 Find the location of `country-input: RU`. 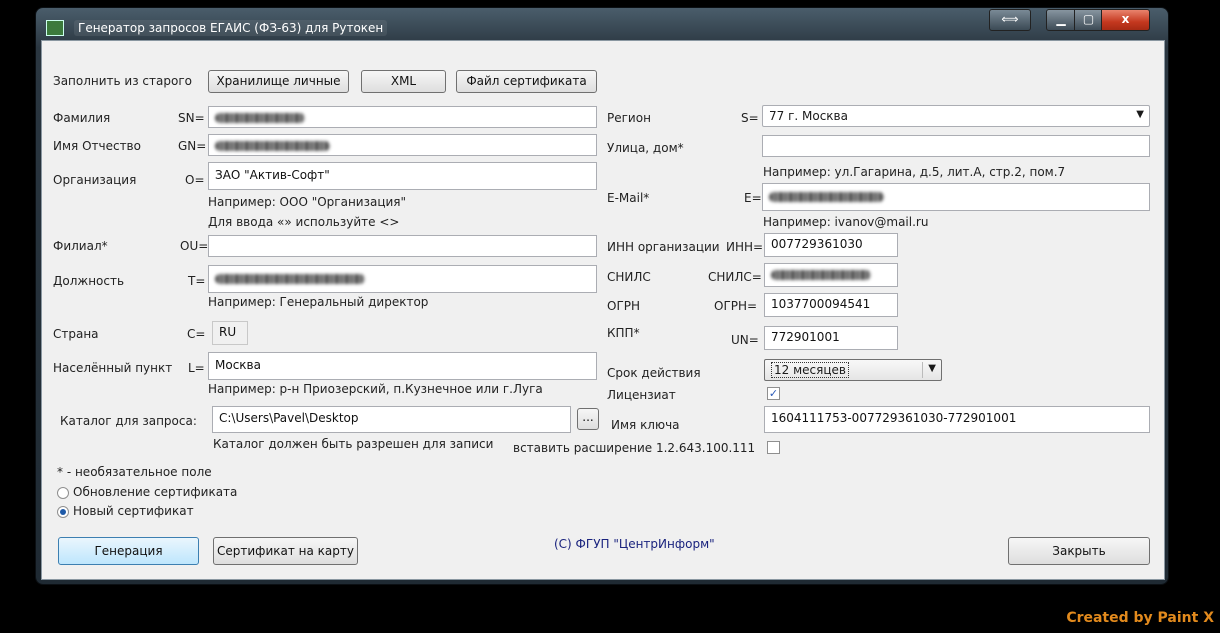

country-input: RU is located at coordinates (230, 333).